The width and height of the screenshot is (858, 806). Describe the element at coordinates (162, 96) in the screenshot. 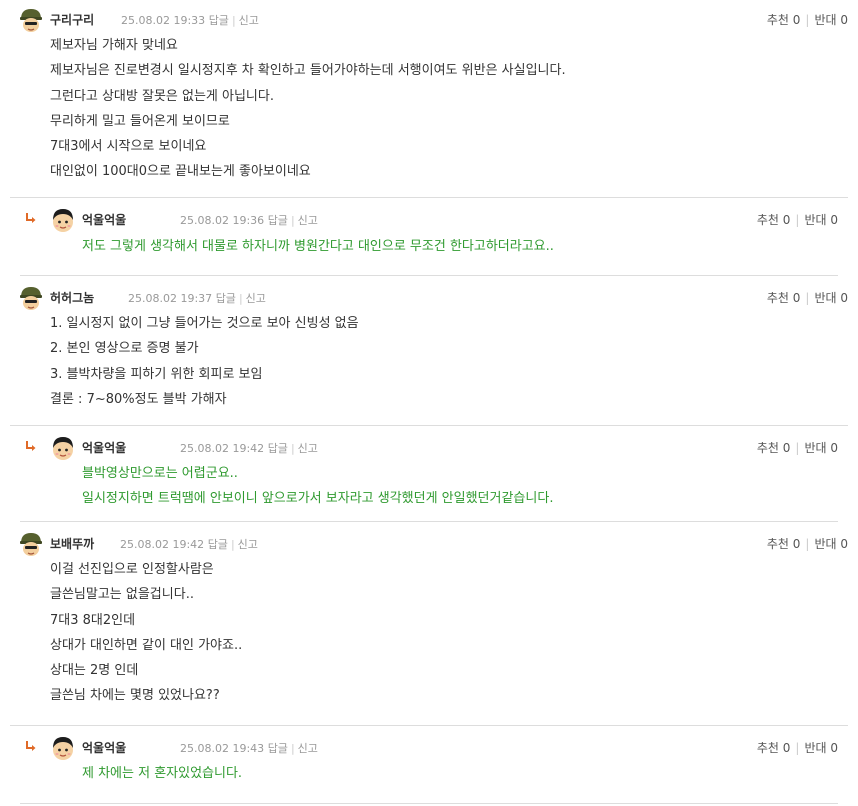

I see `comment-line: 그런다고 상대방 잘못은 없는게 아닙니다.` at that location.